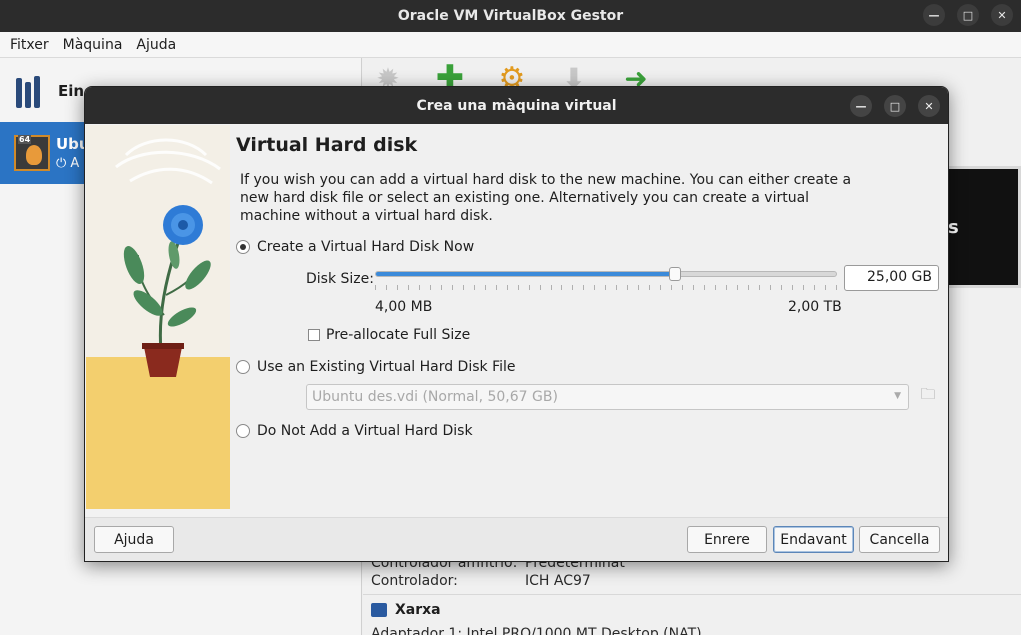 This screenshot has height=635, width=1021. I want to click on dialog-close-button: ✕, so click(929, 106).